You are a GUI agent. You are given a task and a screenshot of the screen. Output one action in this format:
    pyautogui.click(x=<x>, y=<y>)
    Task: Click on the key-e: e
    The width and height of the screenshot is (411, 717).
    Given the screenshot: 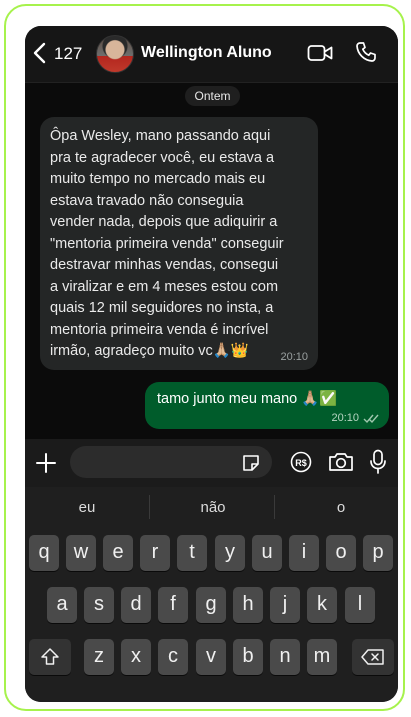 What is the action you would take?
    pyautogui.click(x=118, y=553)
    